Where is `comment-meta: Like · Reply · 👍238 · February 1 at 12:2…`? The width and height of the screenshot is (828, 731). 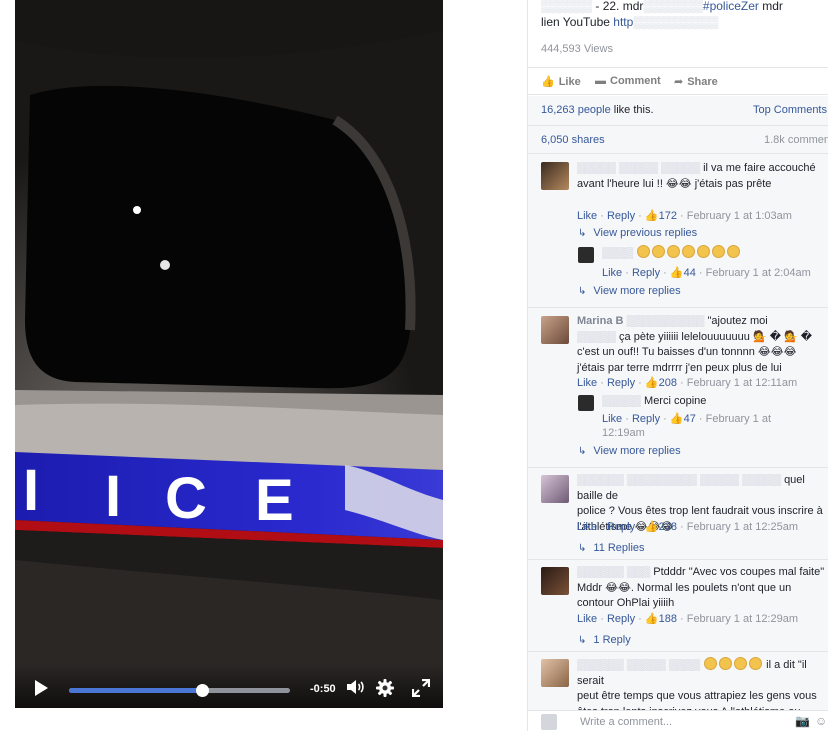 comment-meta: Like · Reply · 👍238 · February 1 at 12:2… is located at coordinates (688, 527).